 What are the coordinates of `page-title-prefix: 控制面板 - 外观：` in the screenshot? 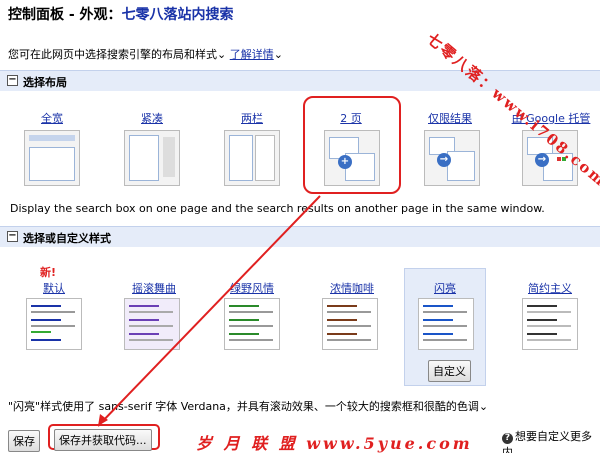 It's located at (65, 15).